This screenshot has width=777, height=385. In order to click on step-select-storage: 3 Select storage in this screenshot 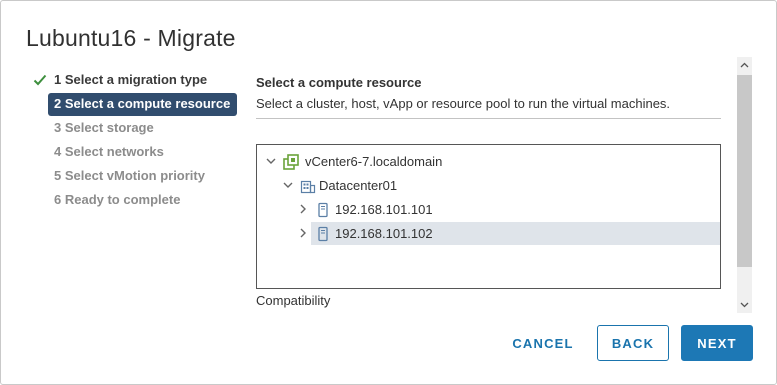, I will do `click(136, 129)`.